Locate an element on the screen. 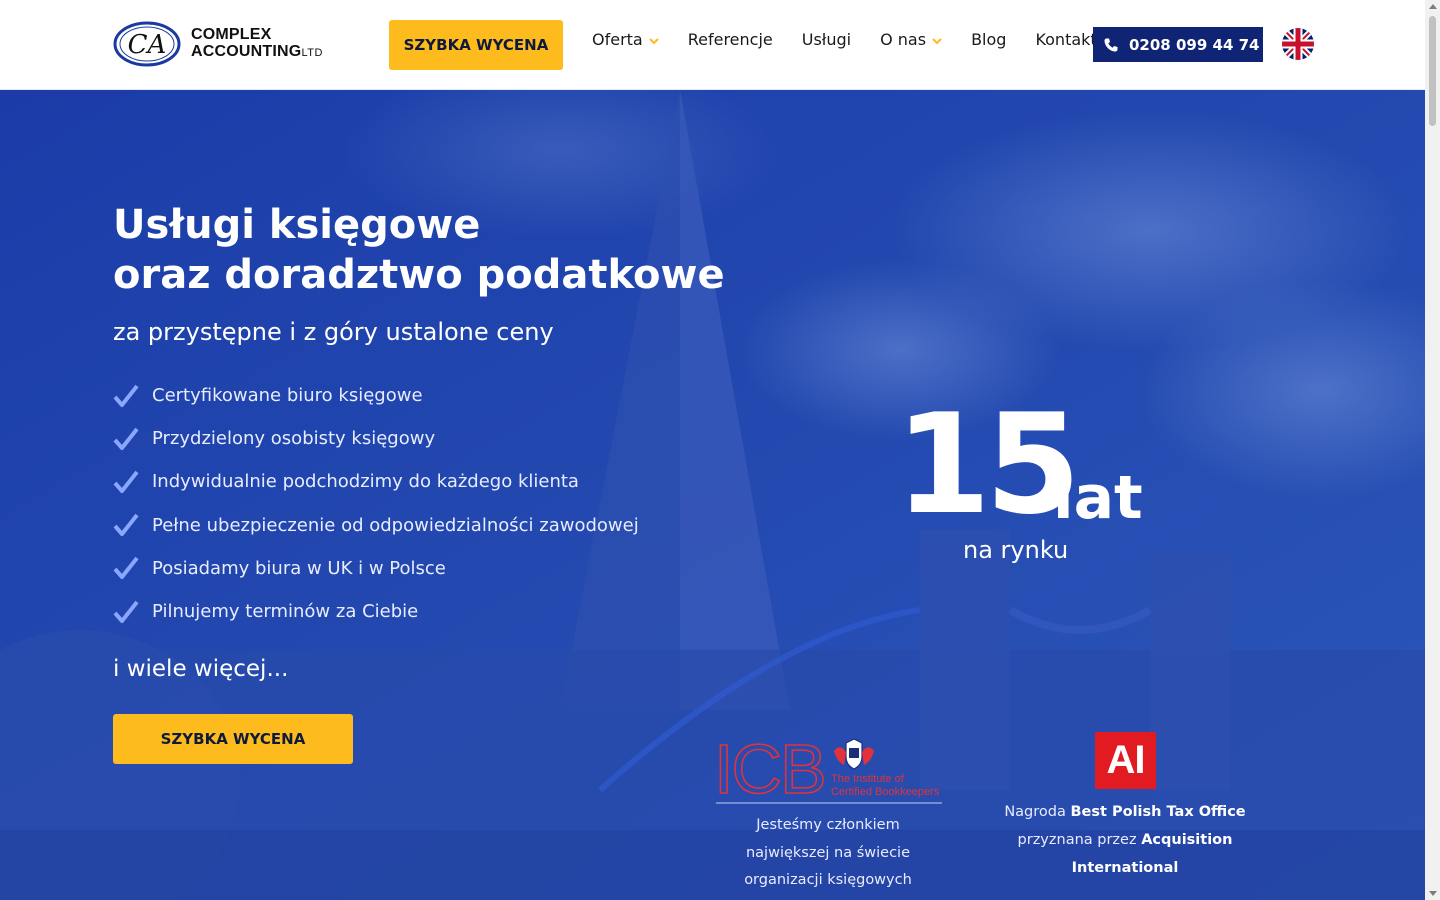 Image resolution: width=1440 pixels, height=900 pixels. icb-text-line: Jesteśmy członkiem is located at coordinates (828, 825).